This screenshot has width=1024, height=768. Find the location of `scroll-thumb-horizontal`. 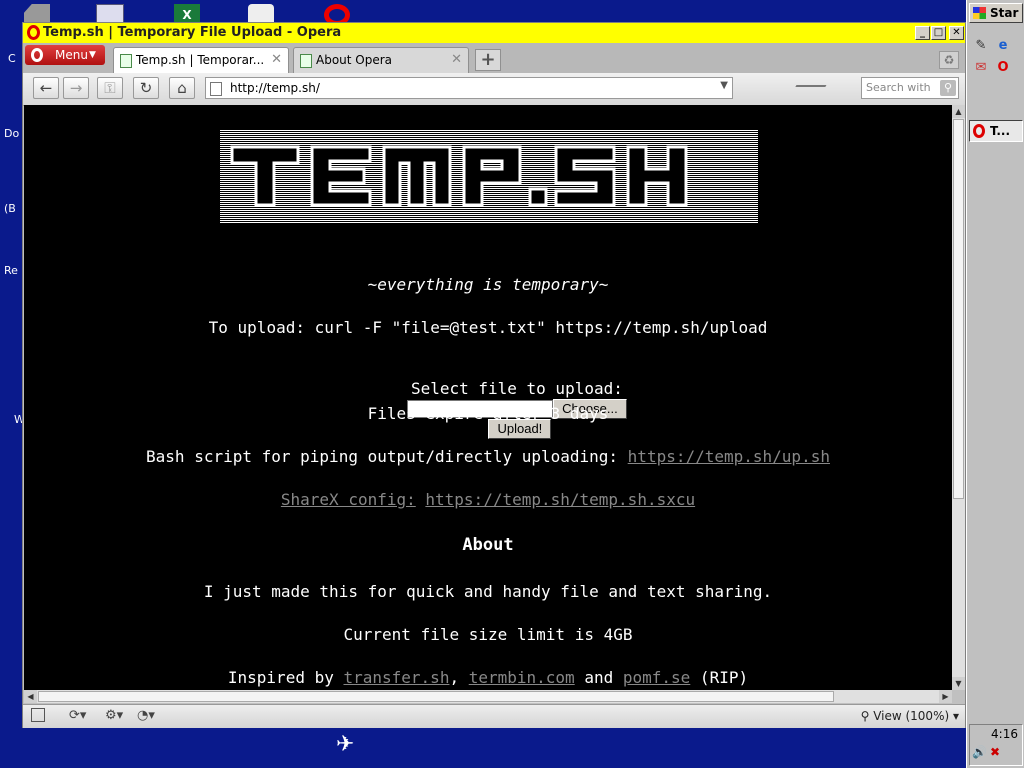

scroll-thumb-horizontal is located at coordinates (436, 696).